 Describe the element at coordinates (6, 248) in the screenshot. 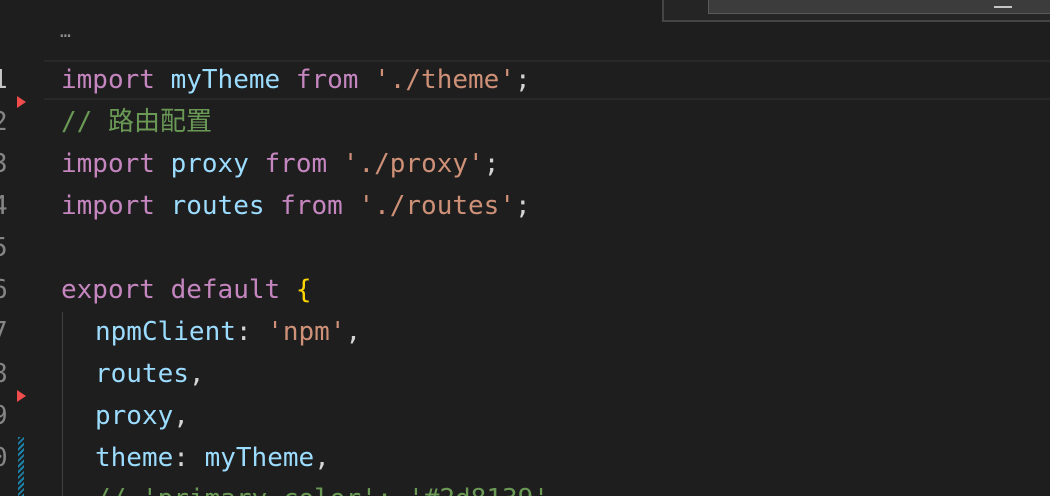

I see `line-number: 5` at that location.